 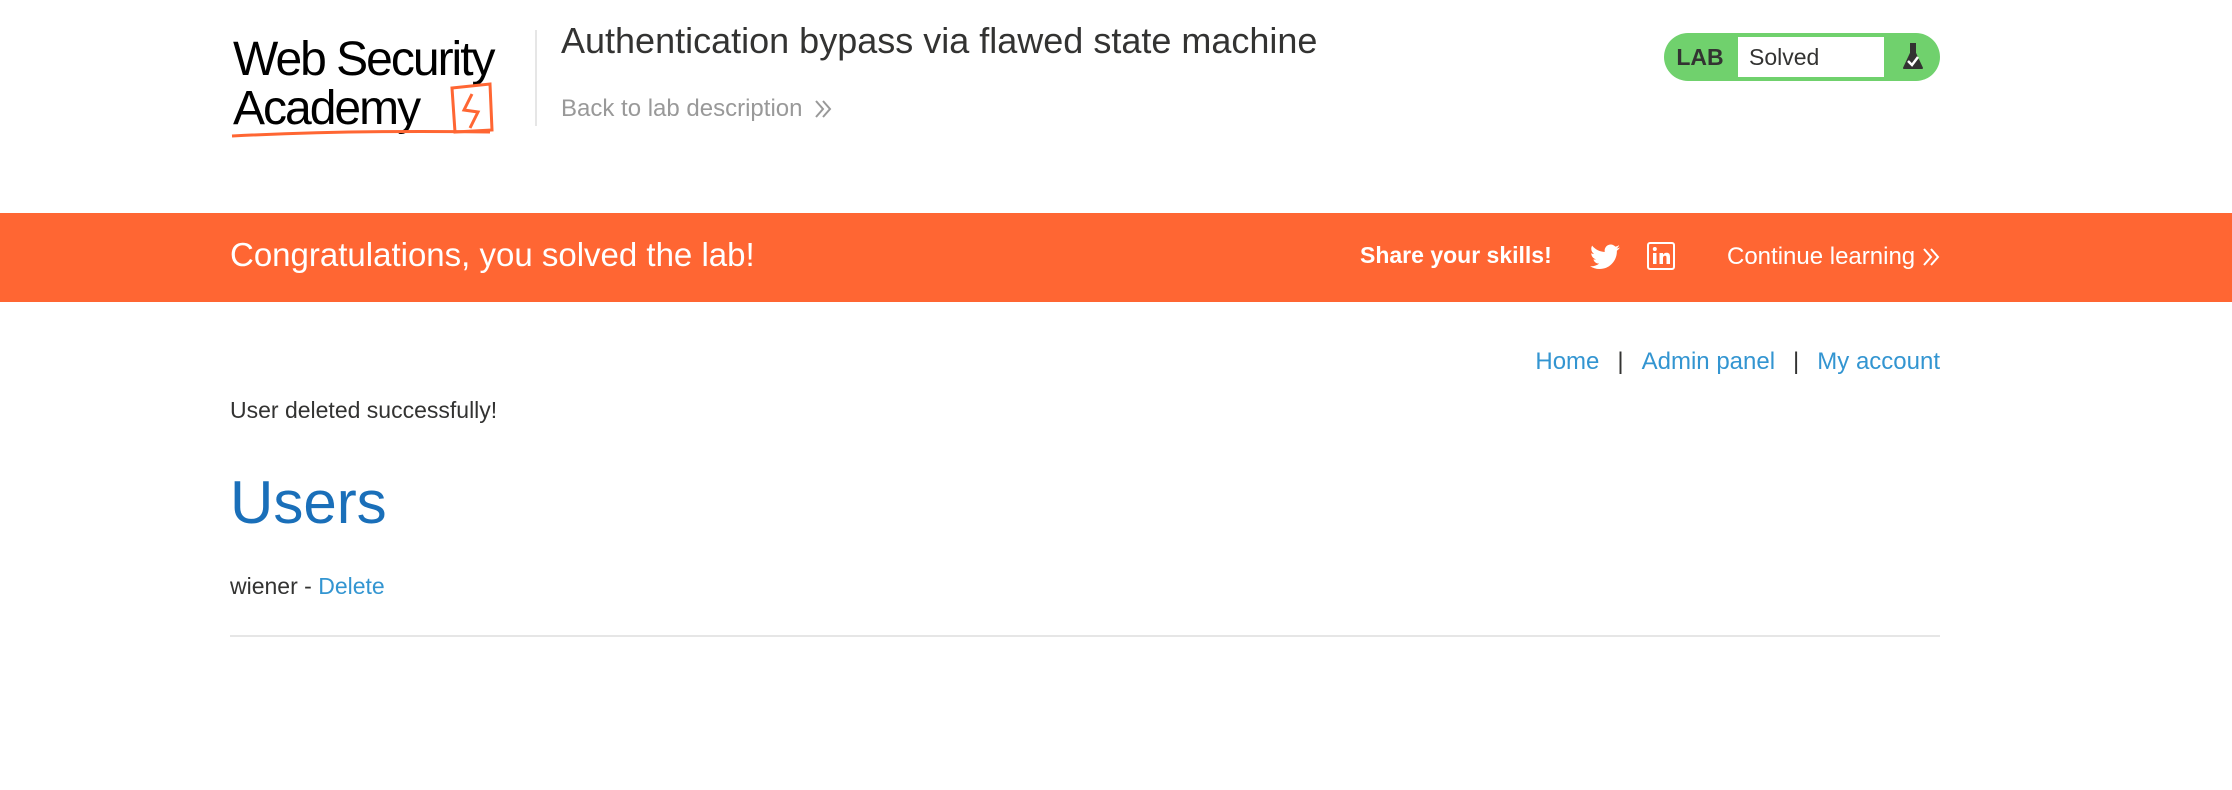 I want to click on lab-status-label: LAB, so click(x=1700, y=56).